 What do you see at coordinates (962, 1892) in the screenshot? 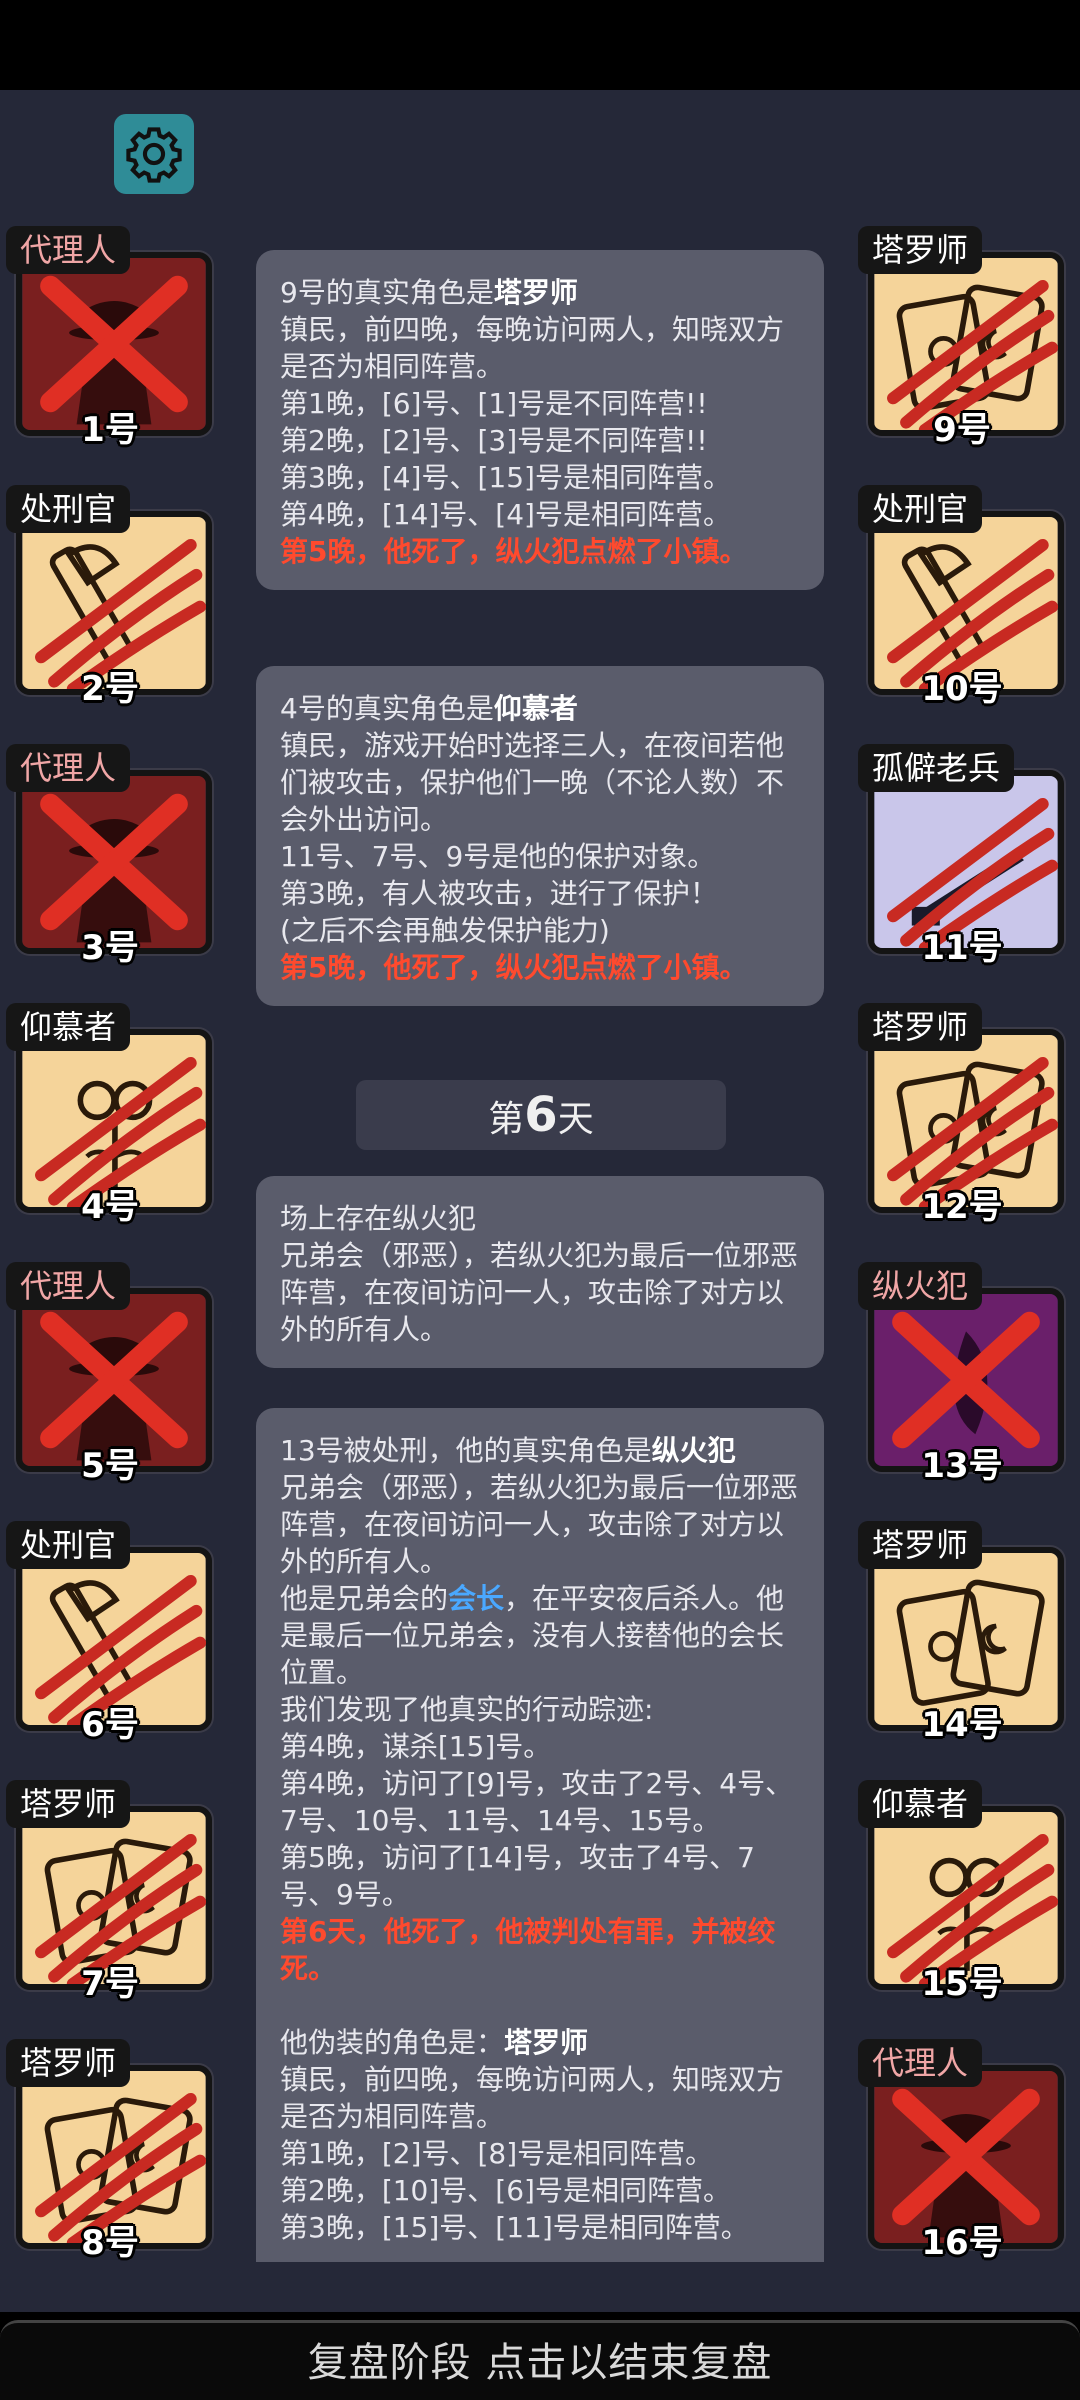
I see `player-card-15号: 仰慕者 15号` at bounding box center [962, 1892].